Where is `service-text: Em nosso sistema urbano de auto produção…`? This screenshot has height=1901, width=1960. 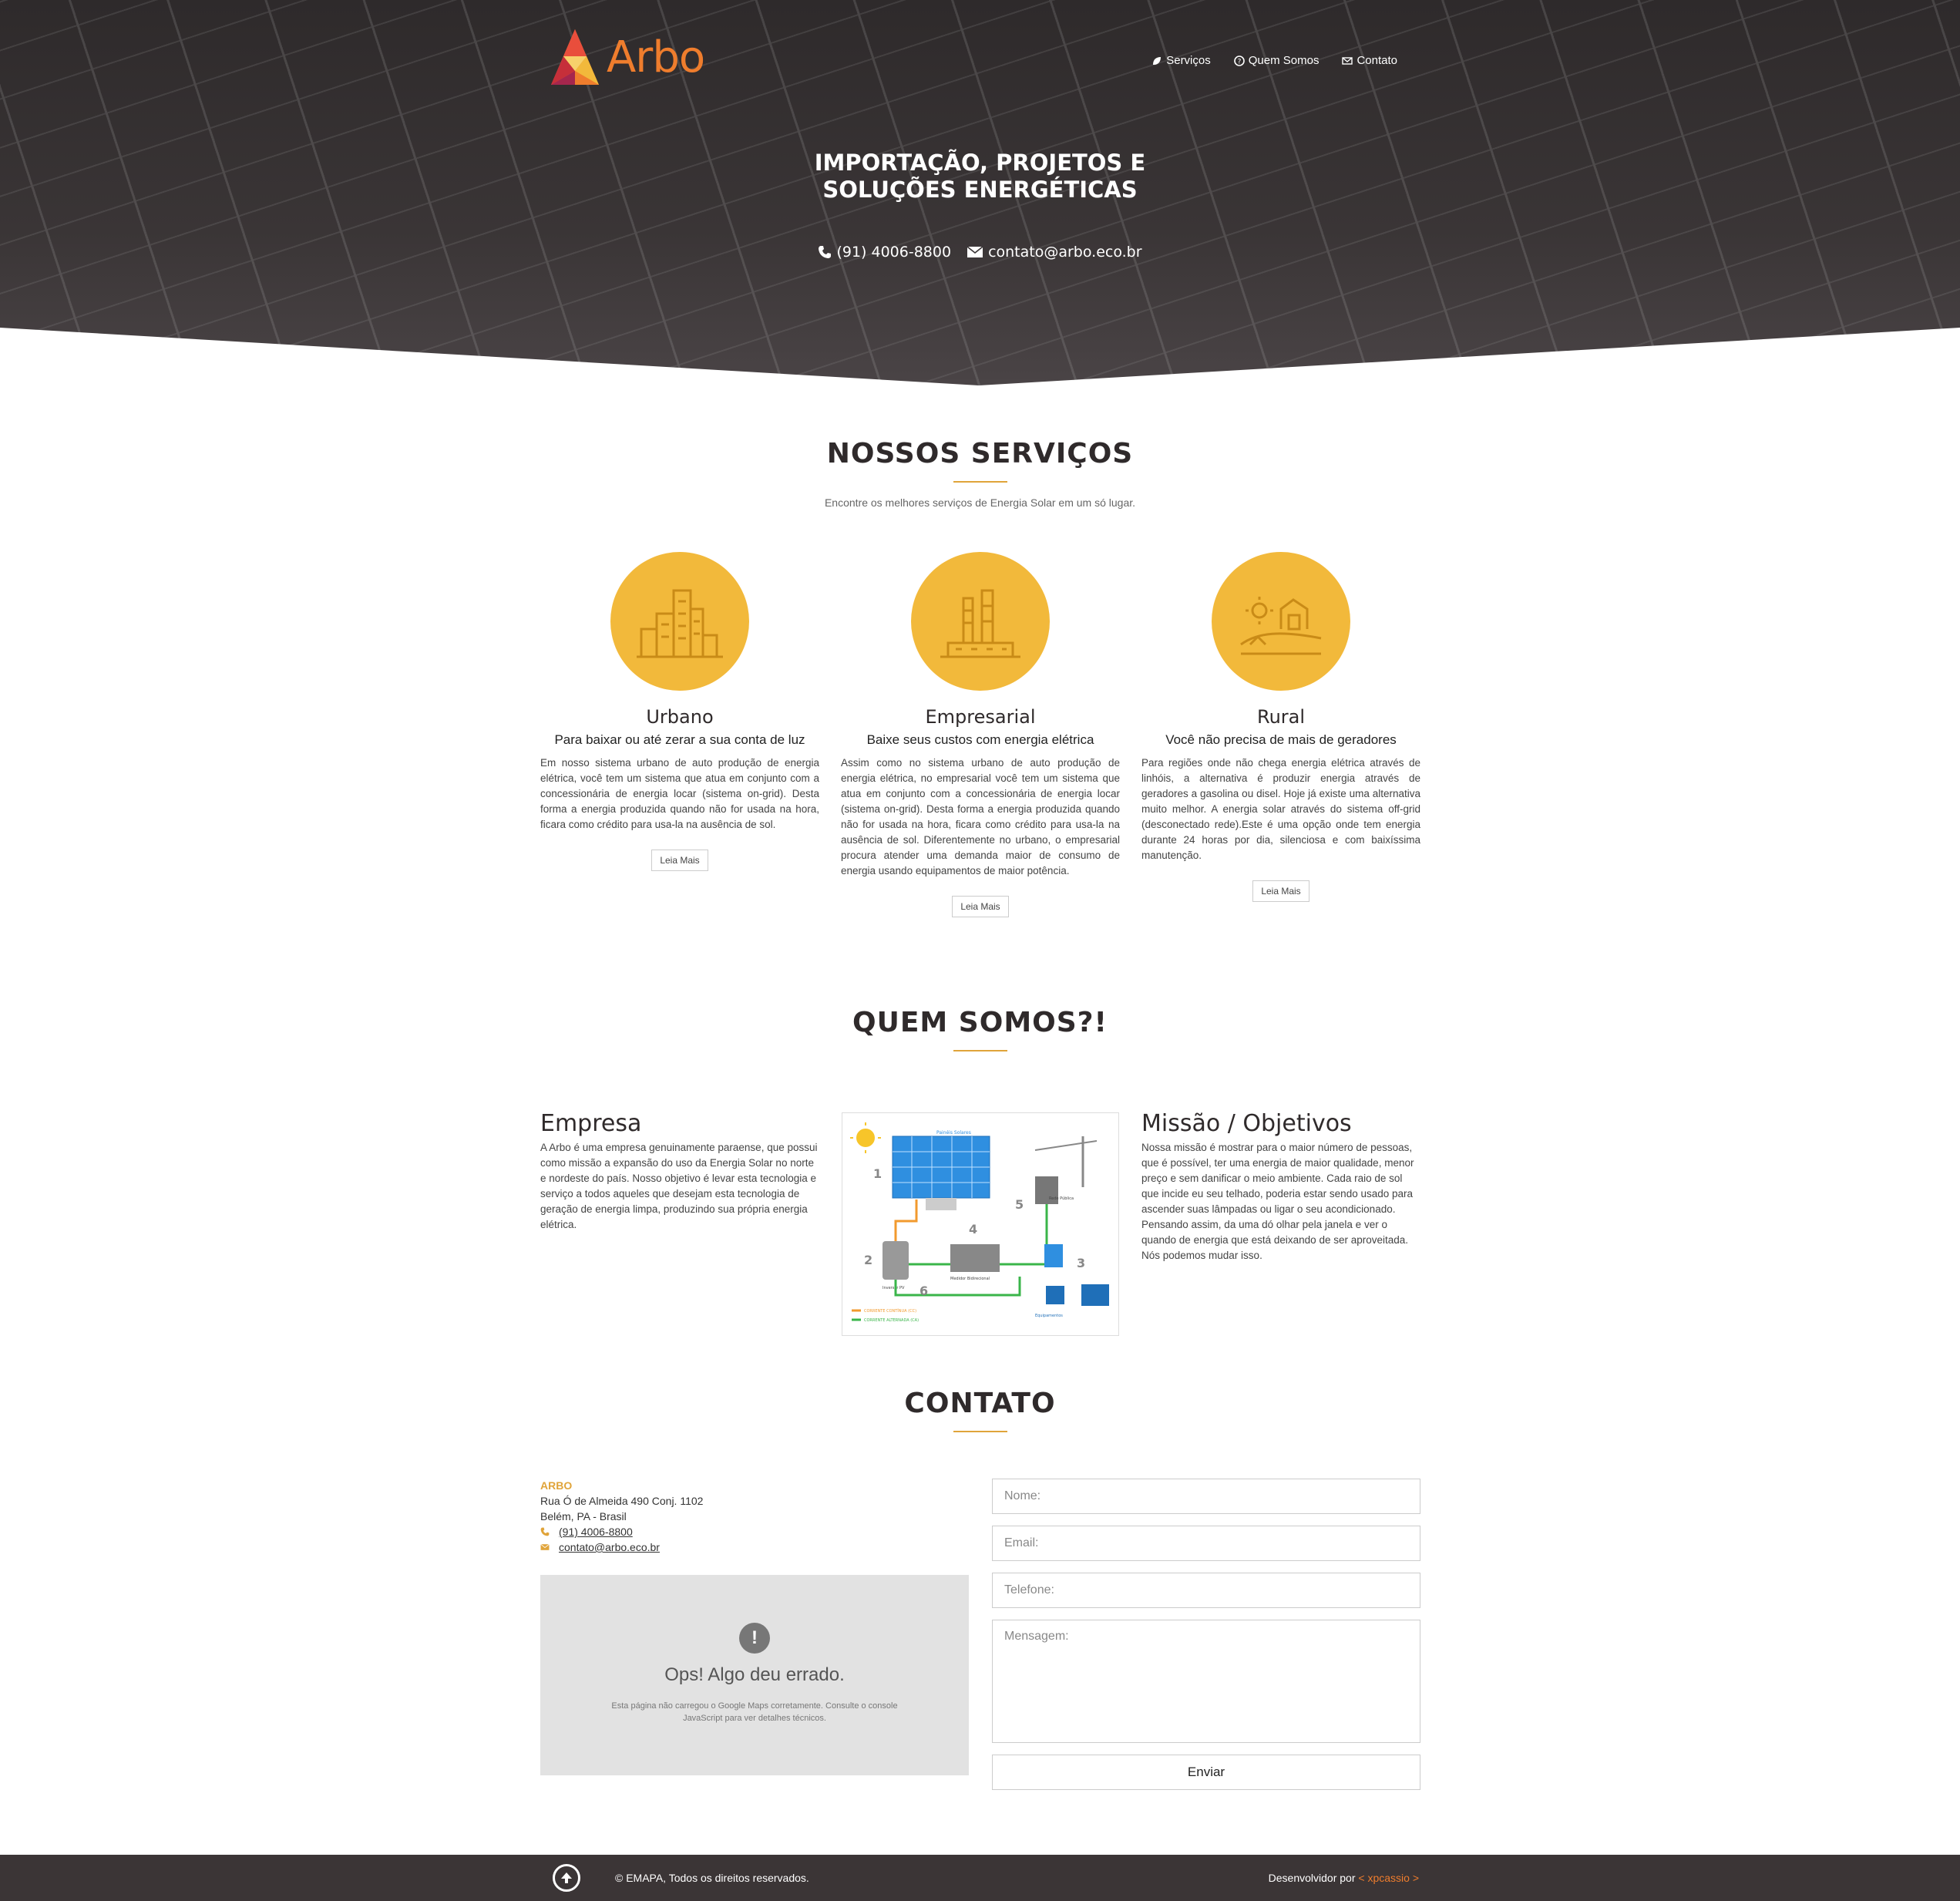
service-text: Em nosso sistema urbano de auto produção… is located at coordinates (679, 793).